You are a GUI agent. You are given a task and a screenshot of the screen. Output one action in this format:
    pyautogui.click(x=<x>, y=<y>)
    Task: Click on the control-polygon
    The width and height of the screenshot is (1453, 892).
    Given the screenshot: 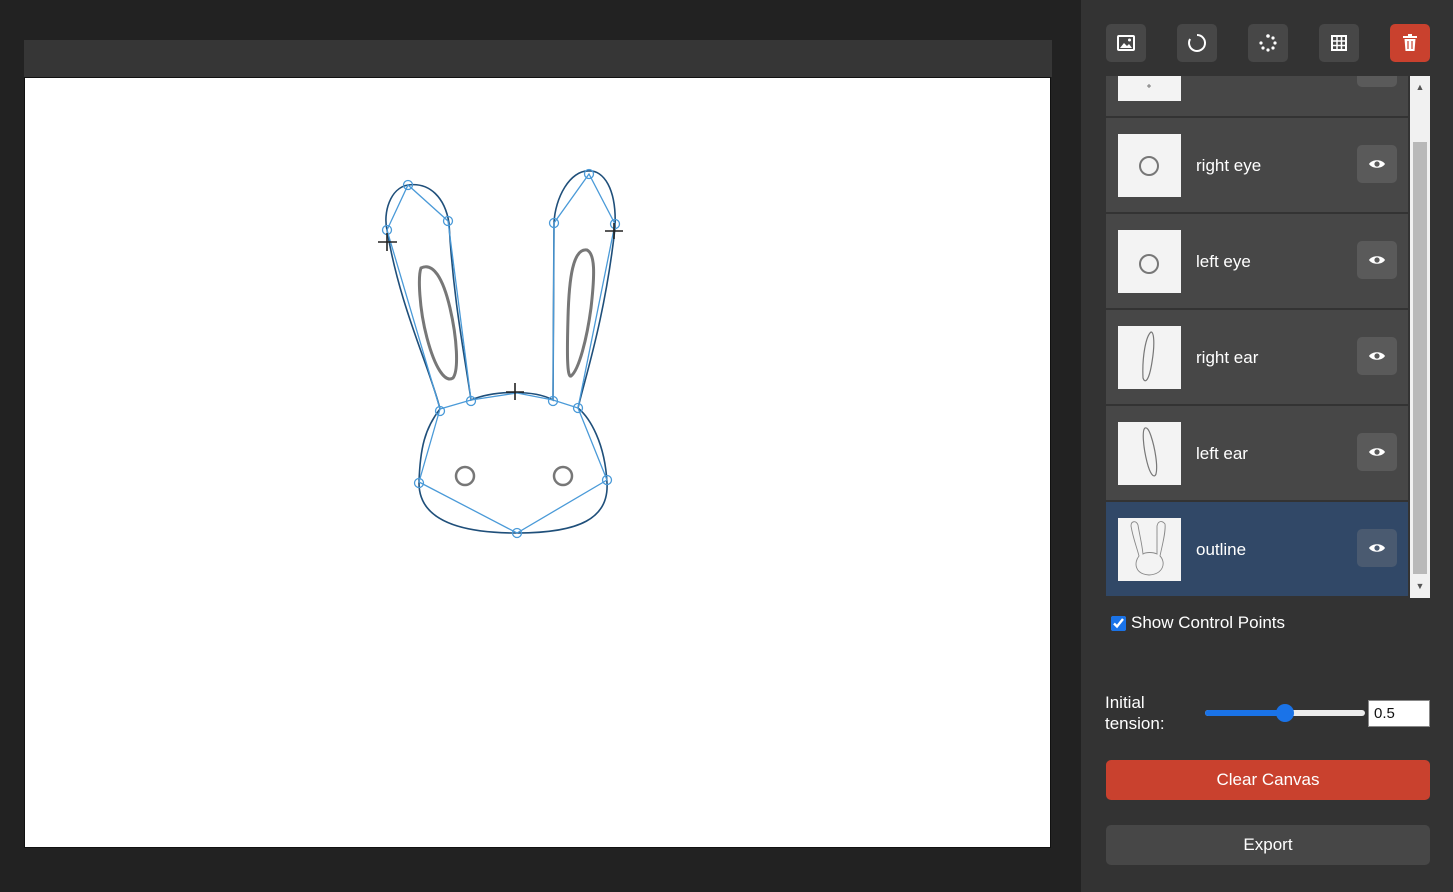 What is the action you would take?
    pyautogui.click(x=513, y=463)
    